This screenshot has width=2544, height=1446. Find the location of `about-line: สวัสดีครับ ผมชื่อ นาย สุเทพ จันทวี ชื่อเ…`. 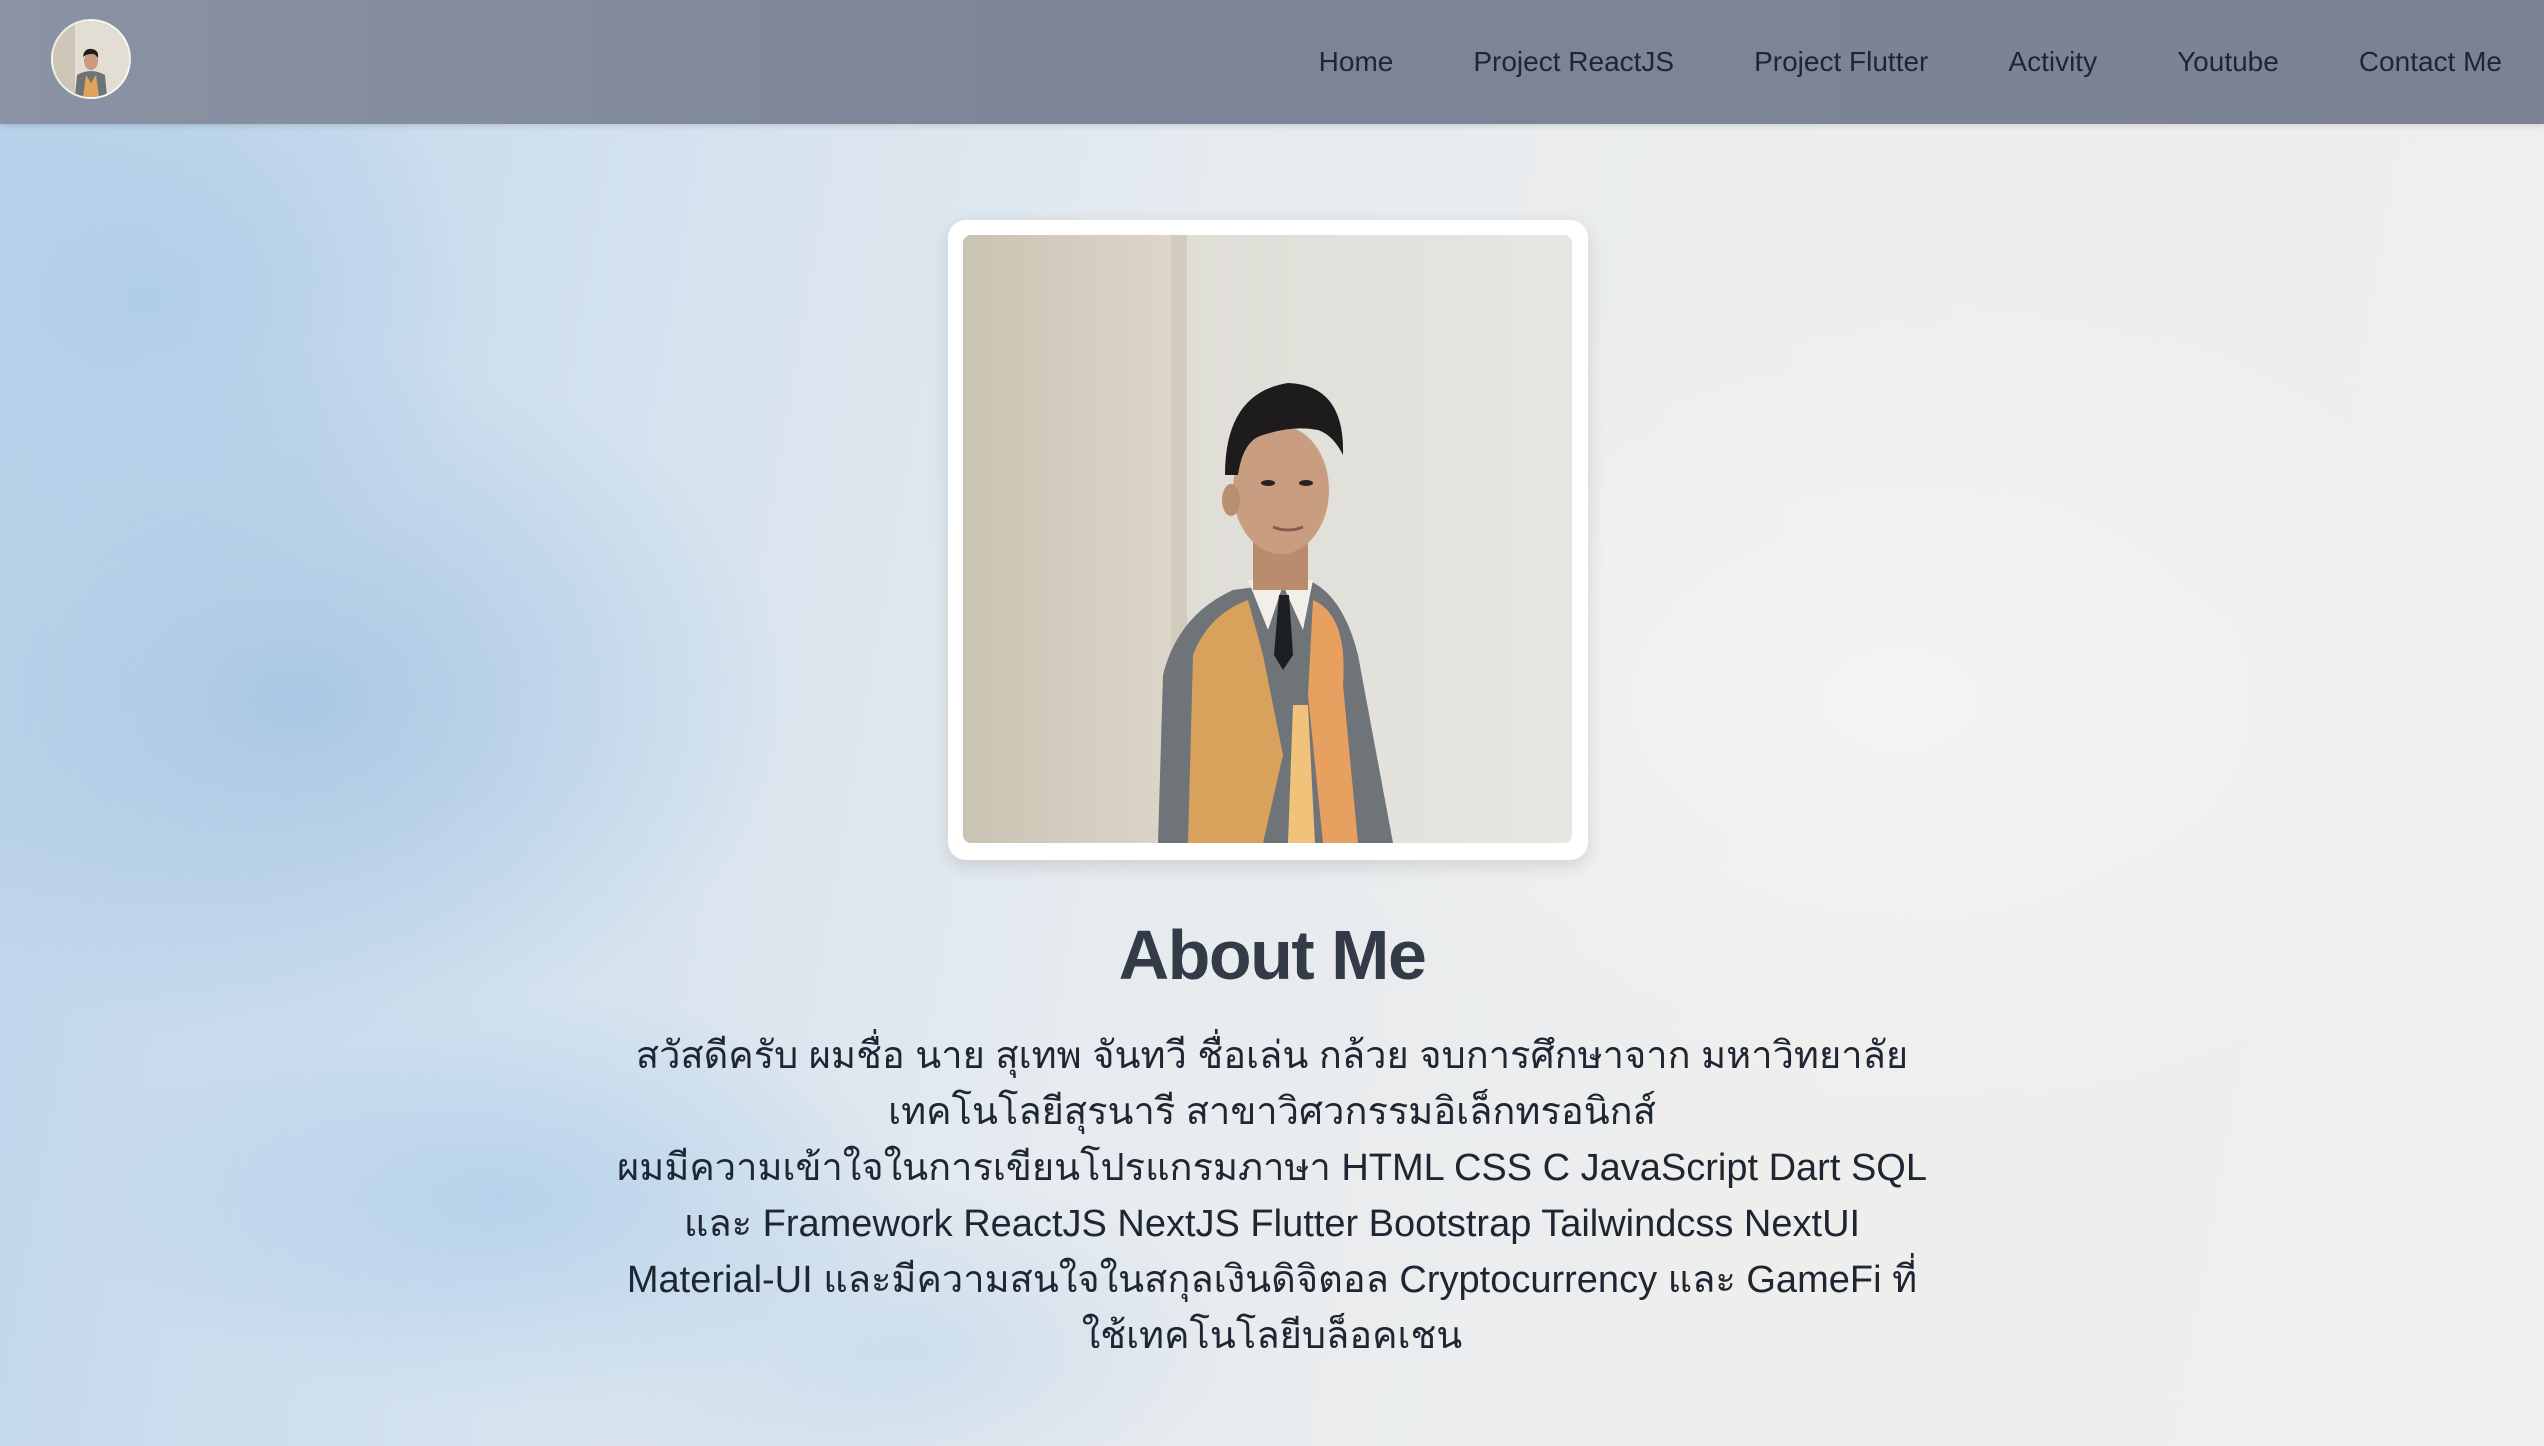

about-line: สวัสดีครับ ผมชื่อ นาย สุเทพ จันทวี ชื่อเ… is located at coordinates (1272, 1056).